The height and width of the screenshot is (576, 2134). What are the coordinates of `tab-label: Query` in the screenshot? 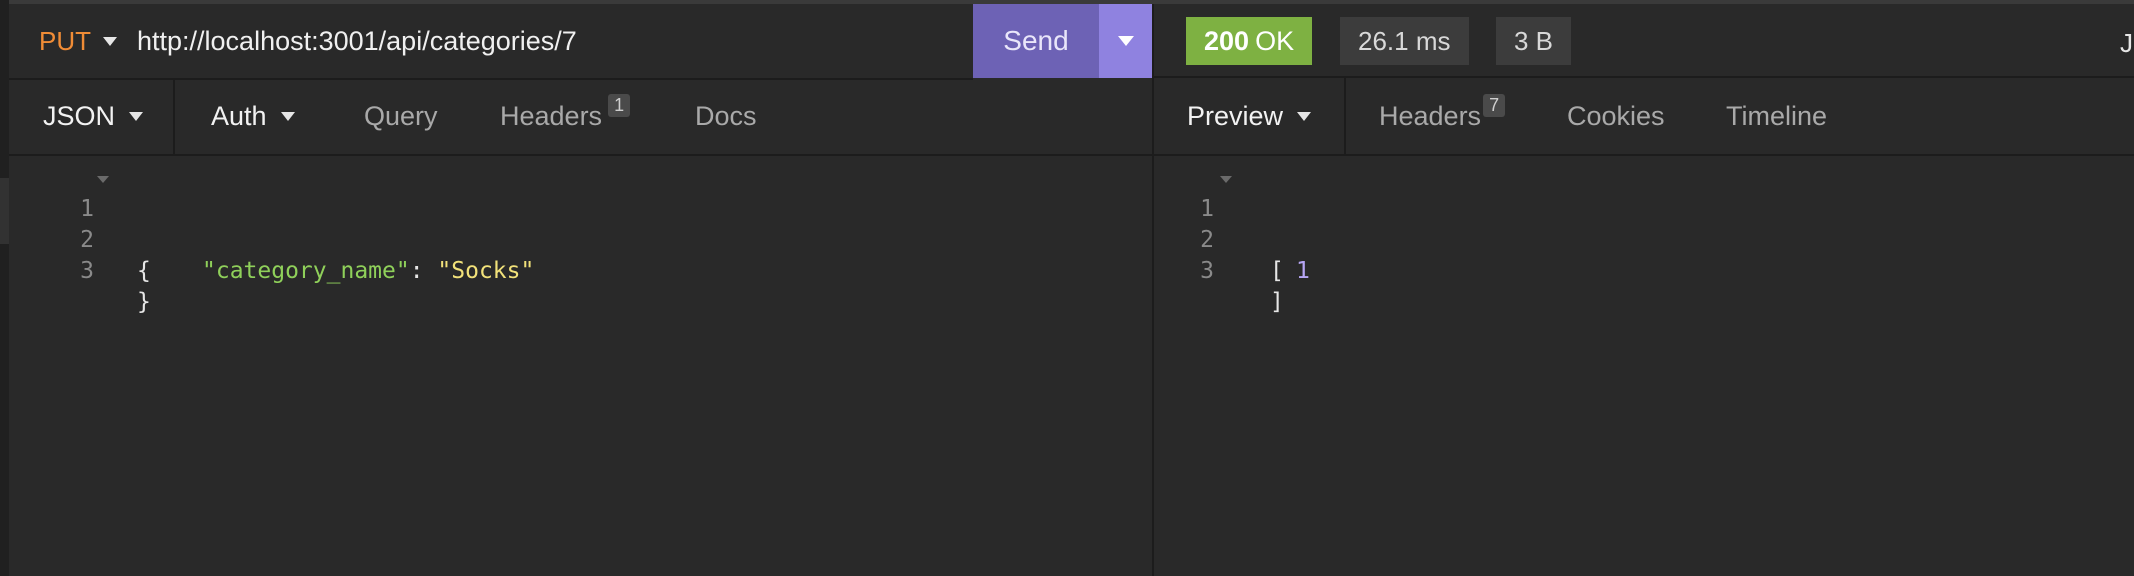 It's located at (401, 115).